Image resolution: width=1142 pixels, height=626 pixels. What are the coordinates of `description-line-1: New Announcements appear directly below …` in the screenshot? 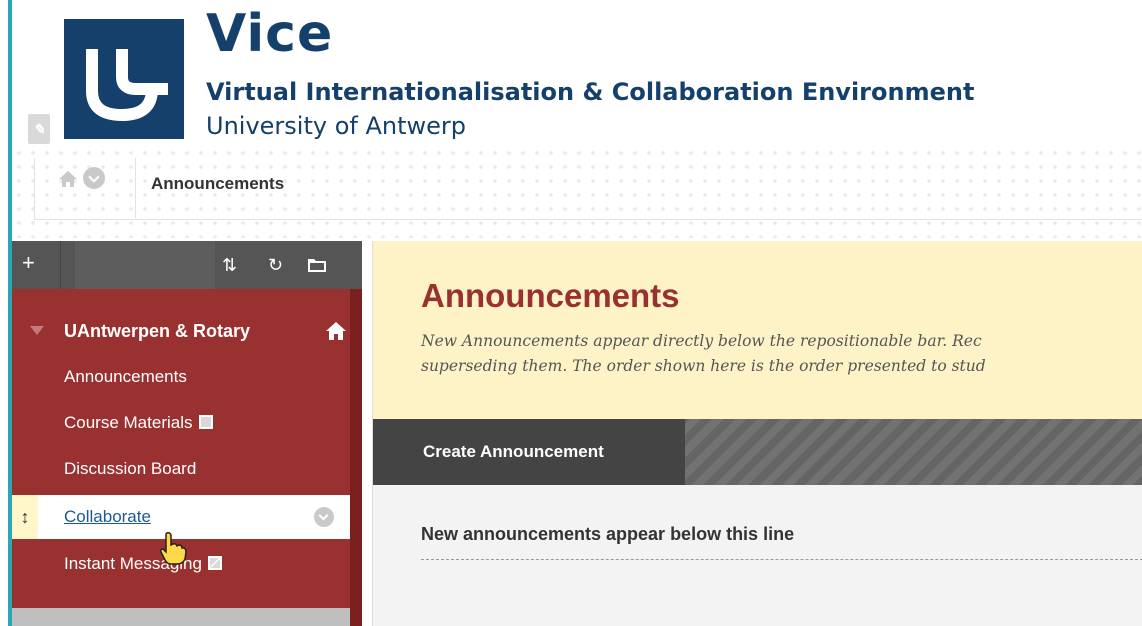 It's located at (701, 341).